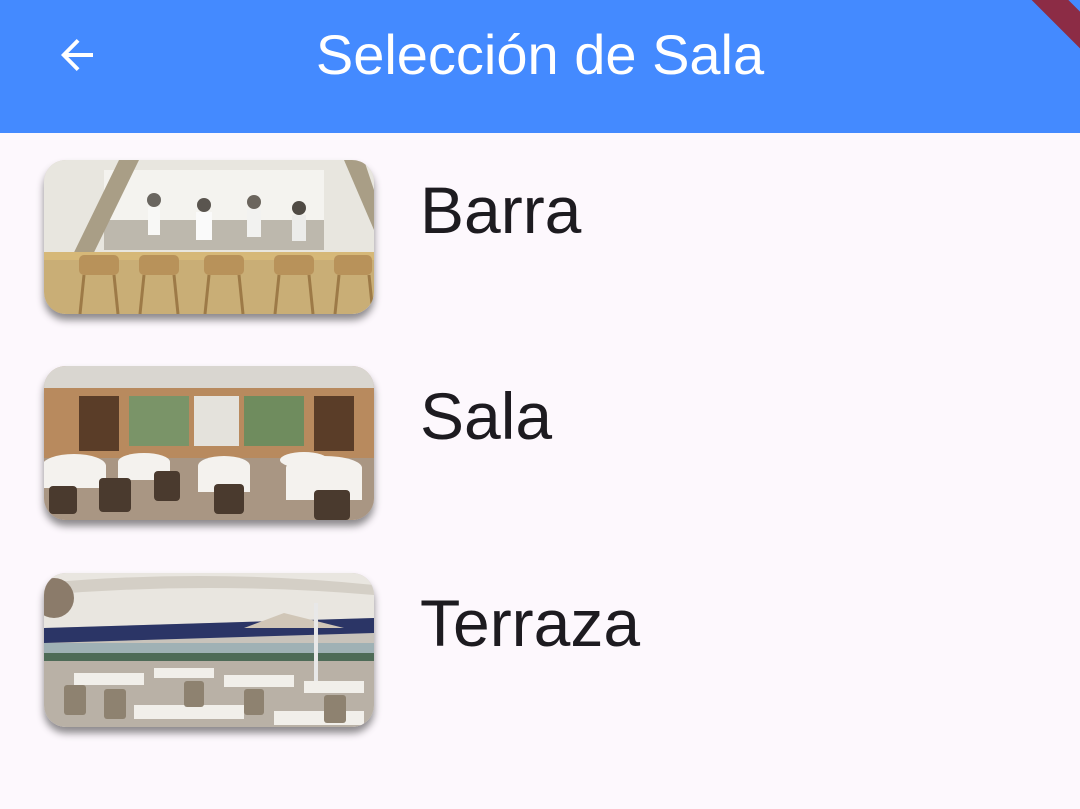  Describe the element at coordinates (209, 237) in the screenshot. I see `bar-counter-photo` at that location.